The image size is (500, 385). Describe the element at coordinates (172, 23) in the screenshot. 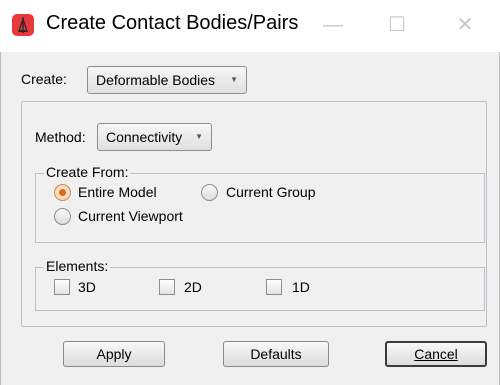

I see `window-title: Create Contact Bodies/Pairs` at that location.